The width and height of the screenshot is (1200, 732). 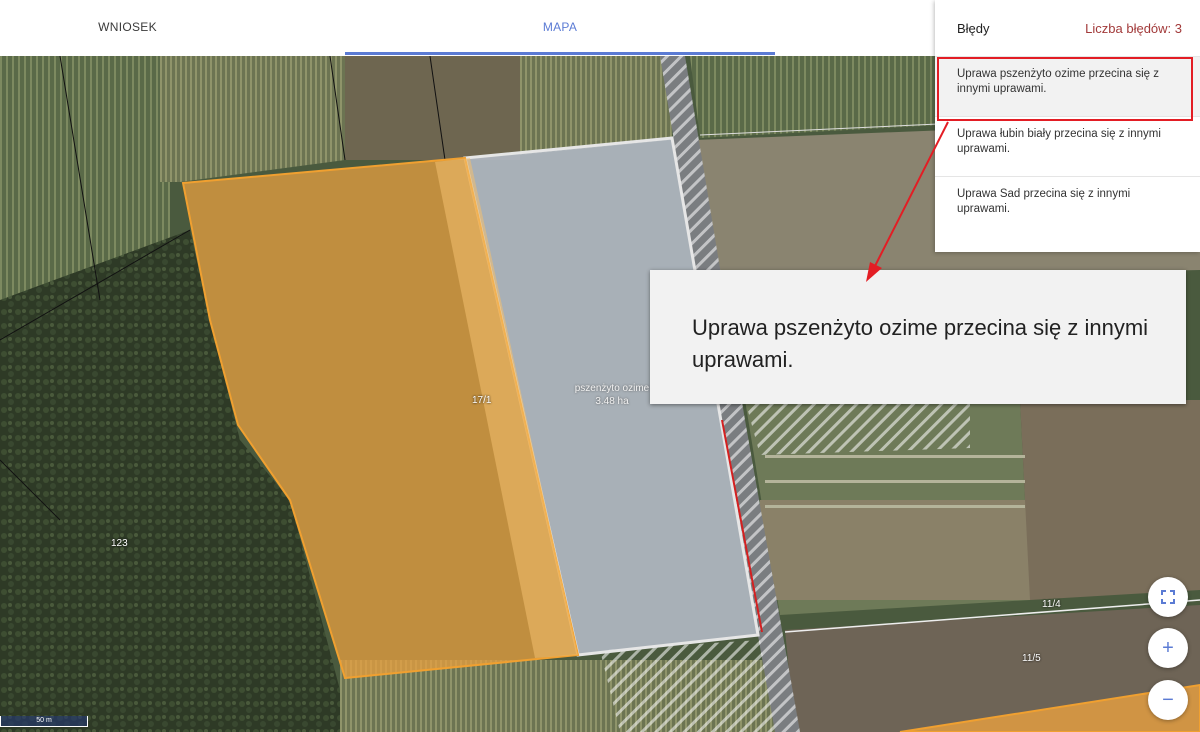 I want to click on zoom-in-button: +, so click(x=1168, y=648).